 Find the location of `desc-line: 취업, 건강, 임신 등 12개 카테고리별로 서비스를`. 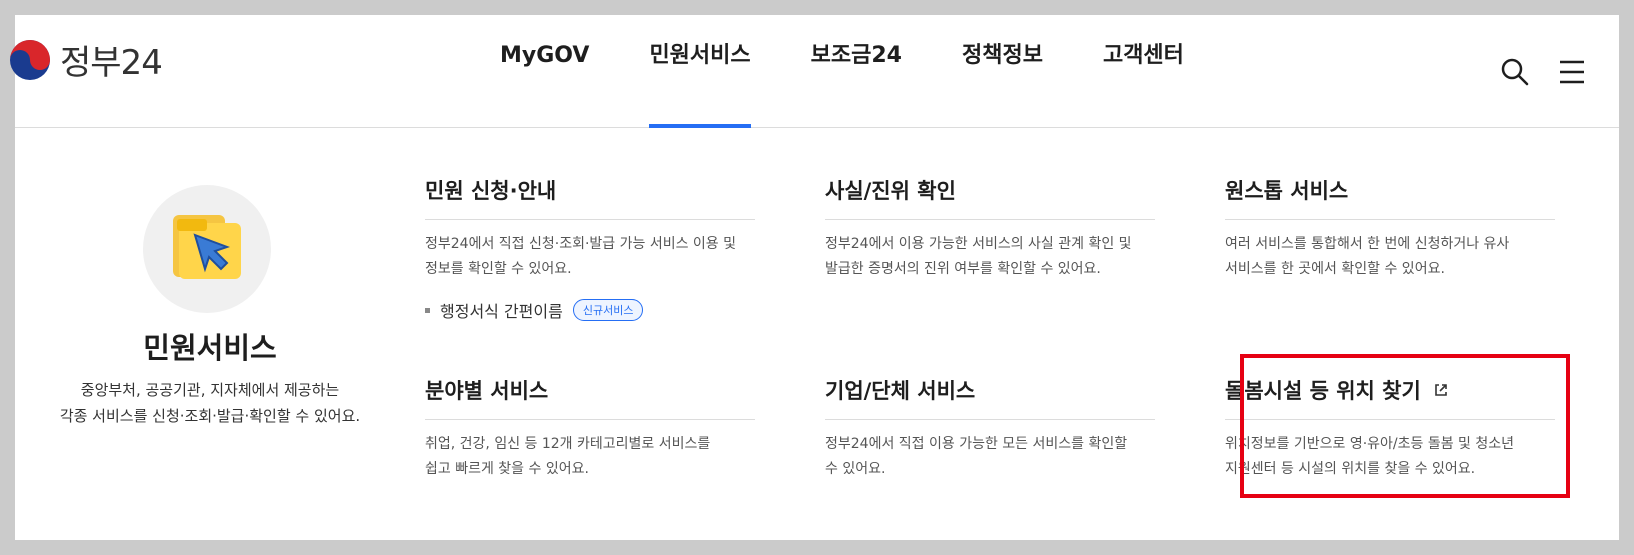

desc-line: 취업, 건강, 임신 등 12개 카테고리별로 서비스를 is located at coordinates (568, 444).